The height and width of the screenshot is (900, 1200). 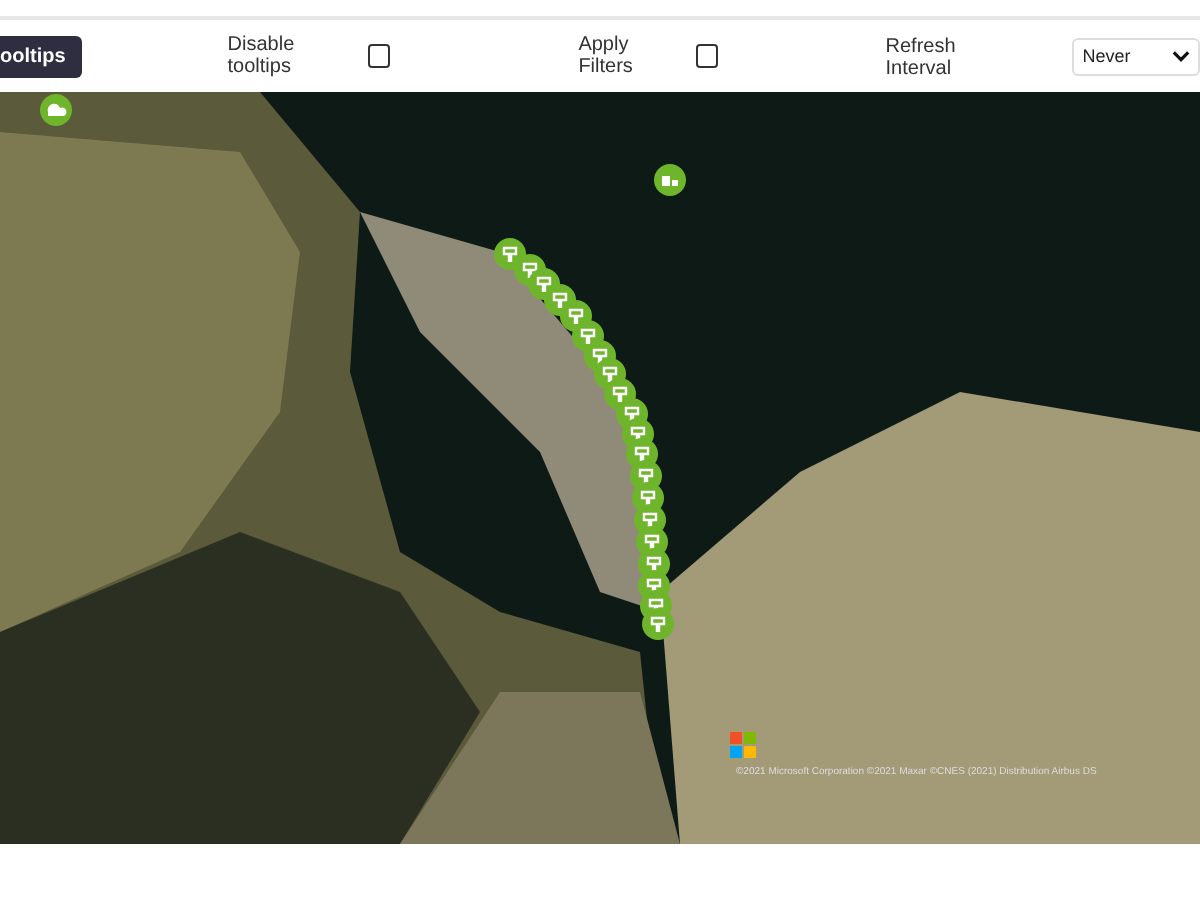 What do you see at coordinates (1181, 56) in the screenshot?
I see `caret-icon` at bounding box center [1181, 56].